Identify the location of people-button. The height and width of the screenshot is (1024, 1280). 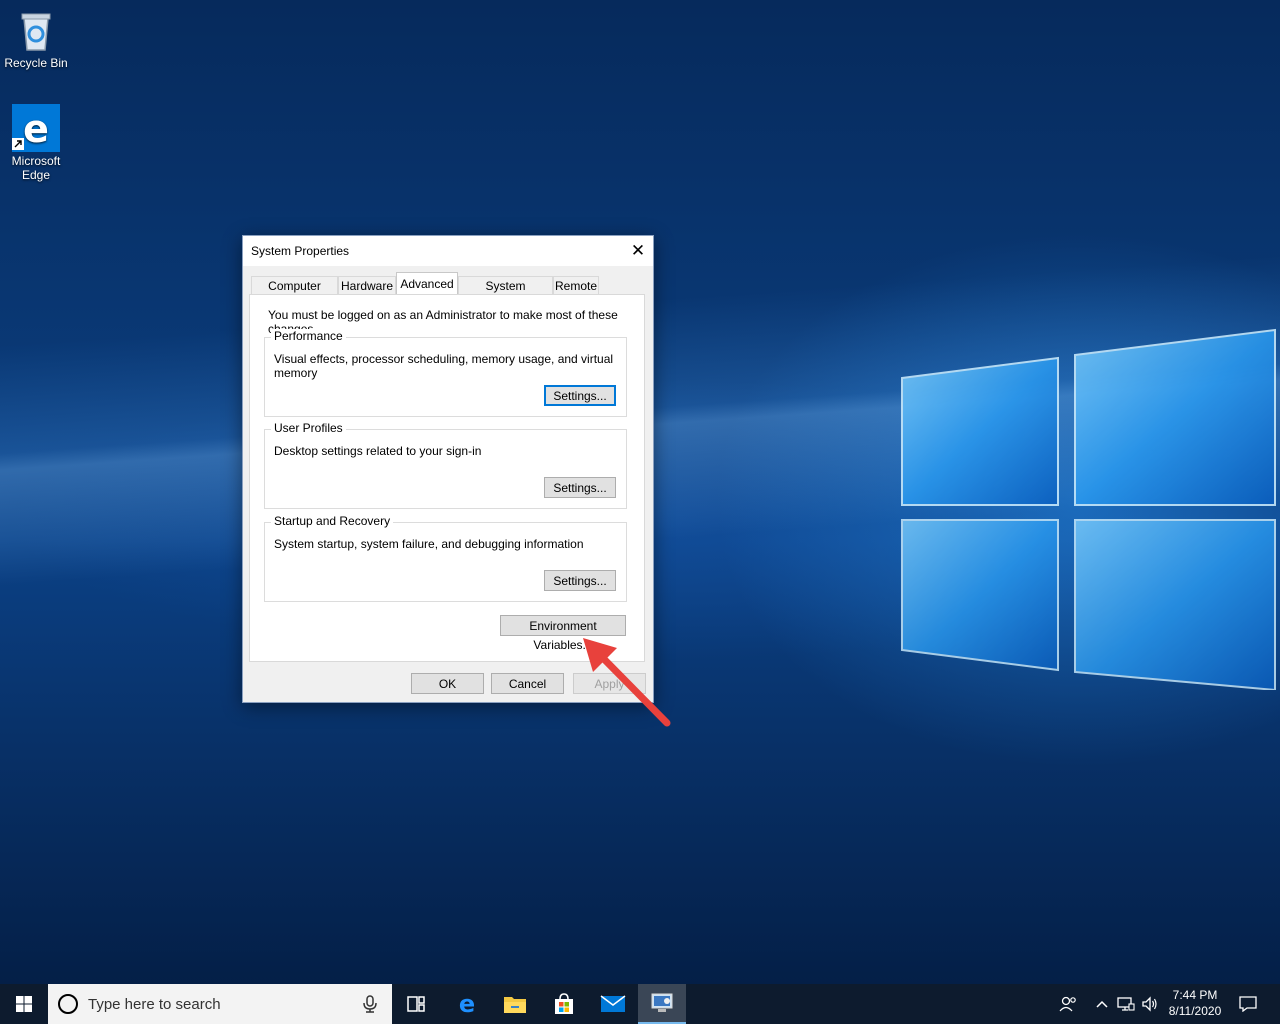
(1068, 1004).